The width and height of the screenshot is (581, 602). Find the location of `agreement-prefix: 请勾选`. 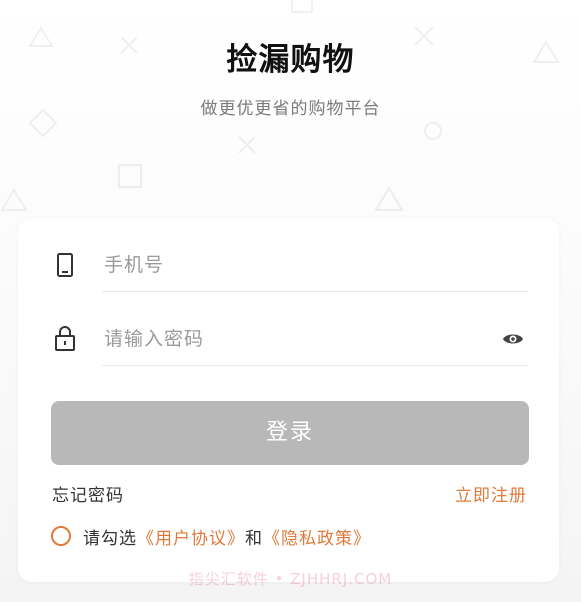

agreement-prefix: 请勾选 is located at coordinates (110, 538).